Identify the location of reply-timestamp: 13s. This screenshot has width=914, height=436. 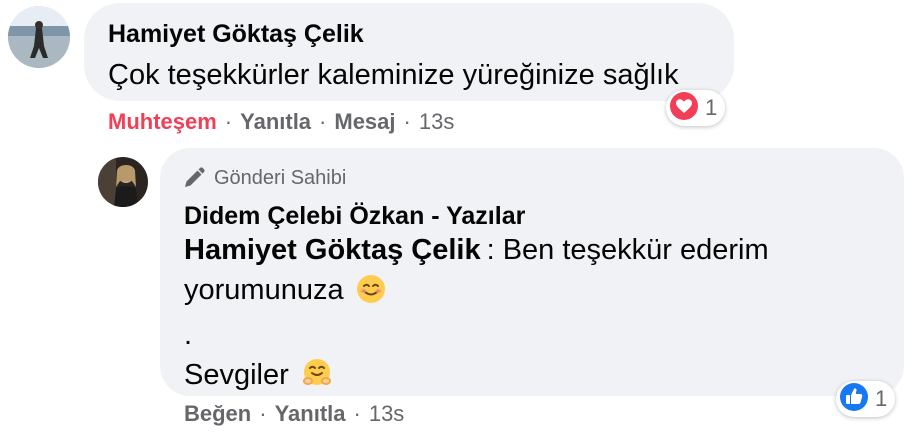
(386, 414).